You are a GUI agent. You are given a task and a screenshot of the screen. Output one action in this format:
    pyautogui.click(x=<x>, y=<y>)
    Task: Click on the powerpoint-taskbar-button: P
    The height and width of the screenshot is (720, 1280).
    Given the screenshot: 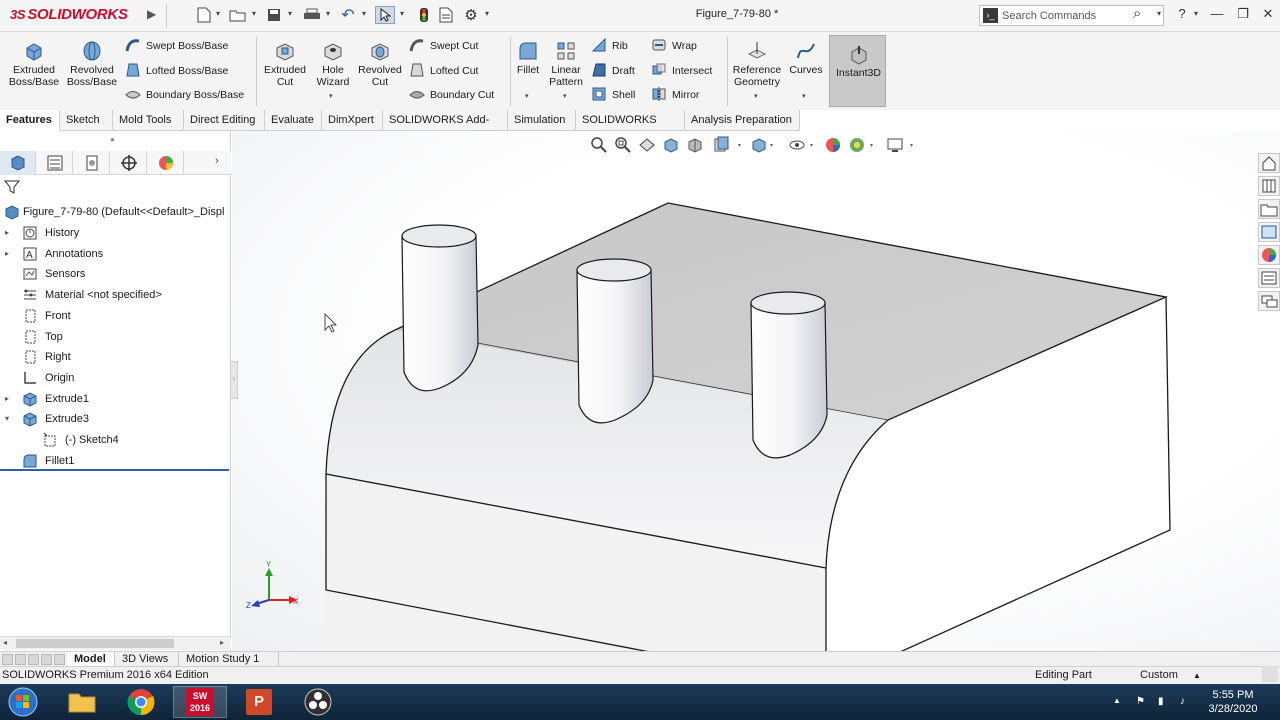 What is the action you would take?
    pyautogui.click(x=259, y=702)
    